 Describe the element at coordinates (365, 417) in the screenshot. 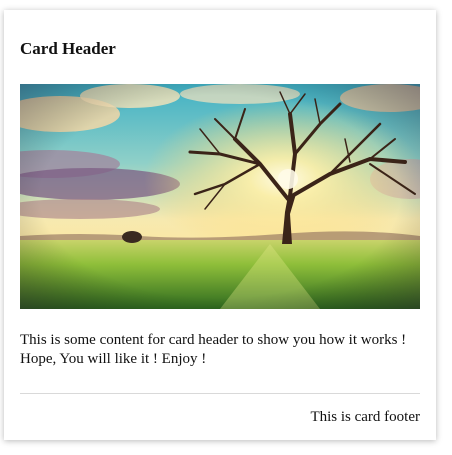

I see `card-footer: This is card footer` at that location.